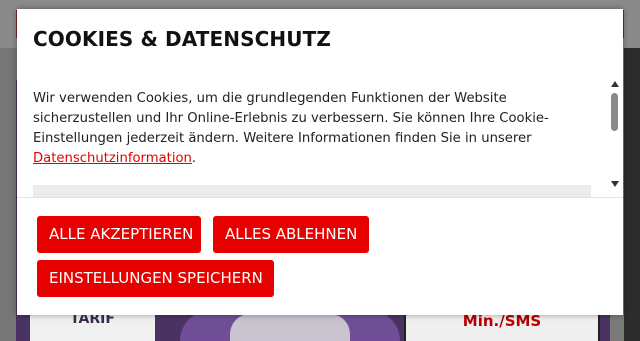  I want to click on save-settings-button: EINSTELLUNGEN SPEICHERN, so click(155, 278).